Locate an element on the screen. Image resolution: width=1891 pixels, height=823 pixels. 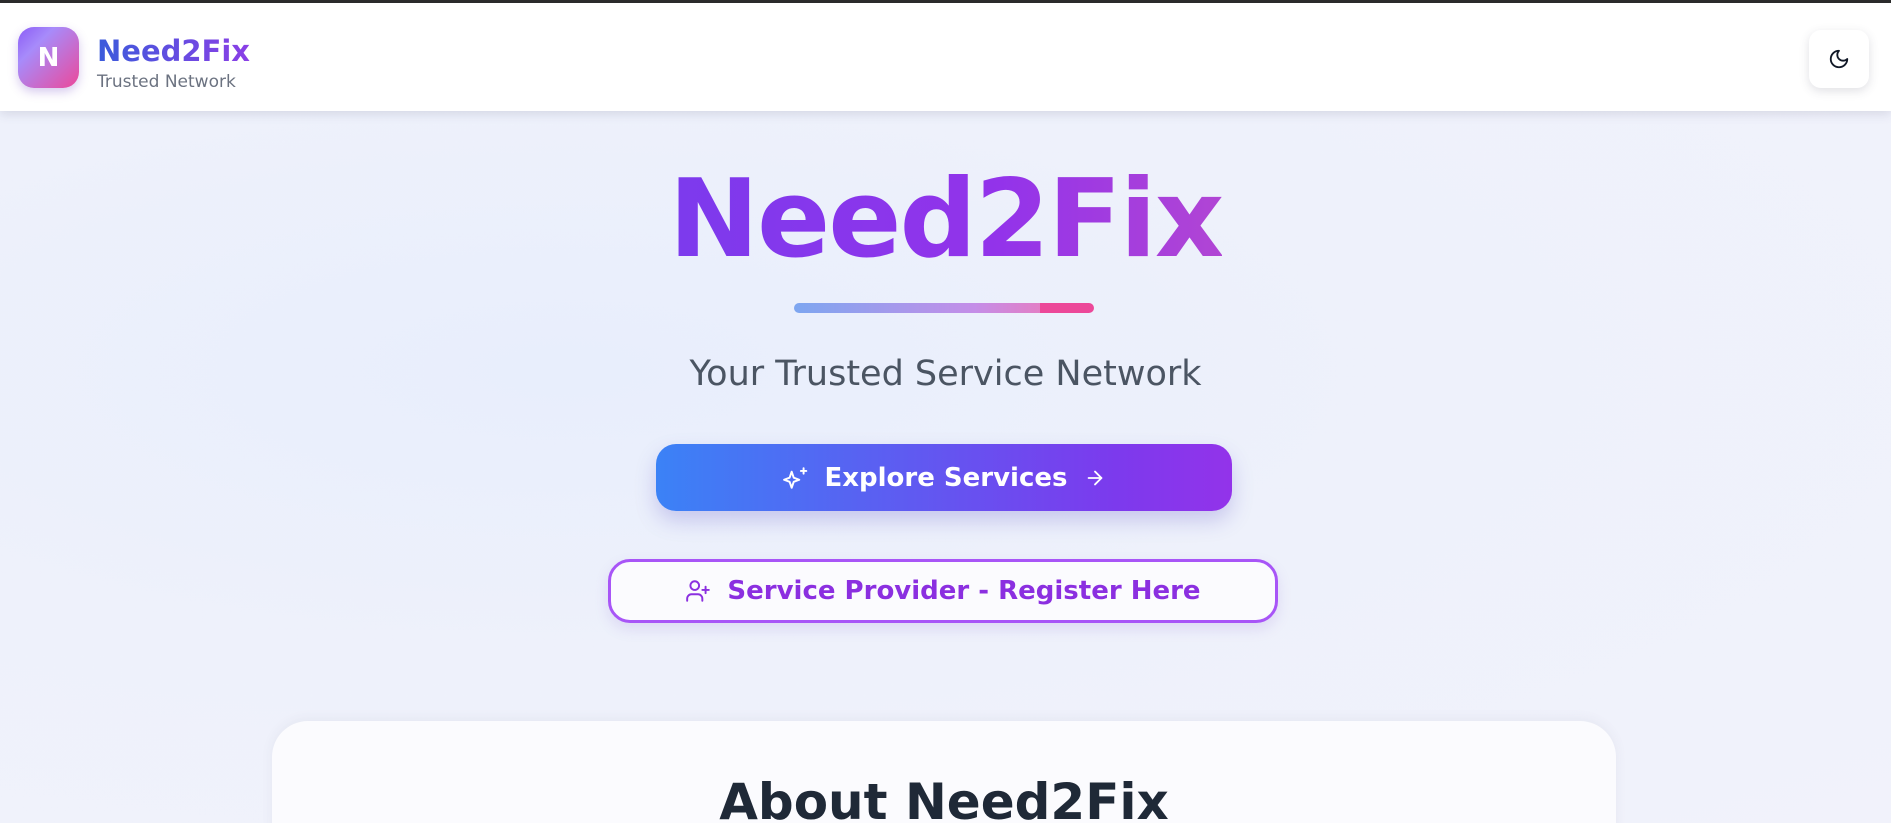
explore-services-label: Explore Services is located at coordinates (946, 477).